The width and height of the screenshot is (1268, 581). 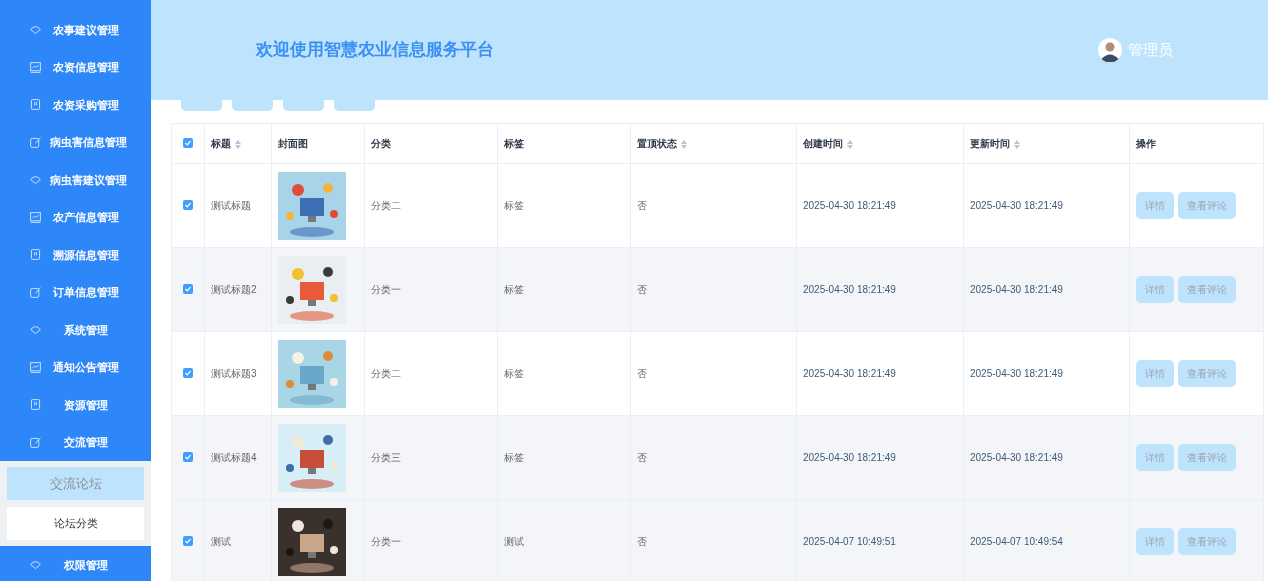 What do you see at coordinates (221, 143) in the screenshot?
I see `column-header: 标题` at bounding box center [221, 143].